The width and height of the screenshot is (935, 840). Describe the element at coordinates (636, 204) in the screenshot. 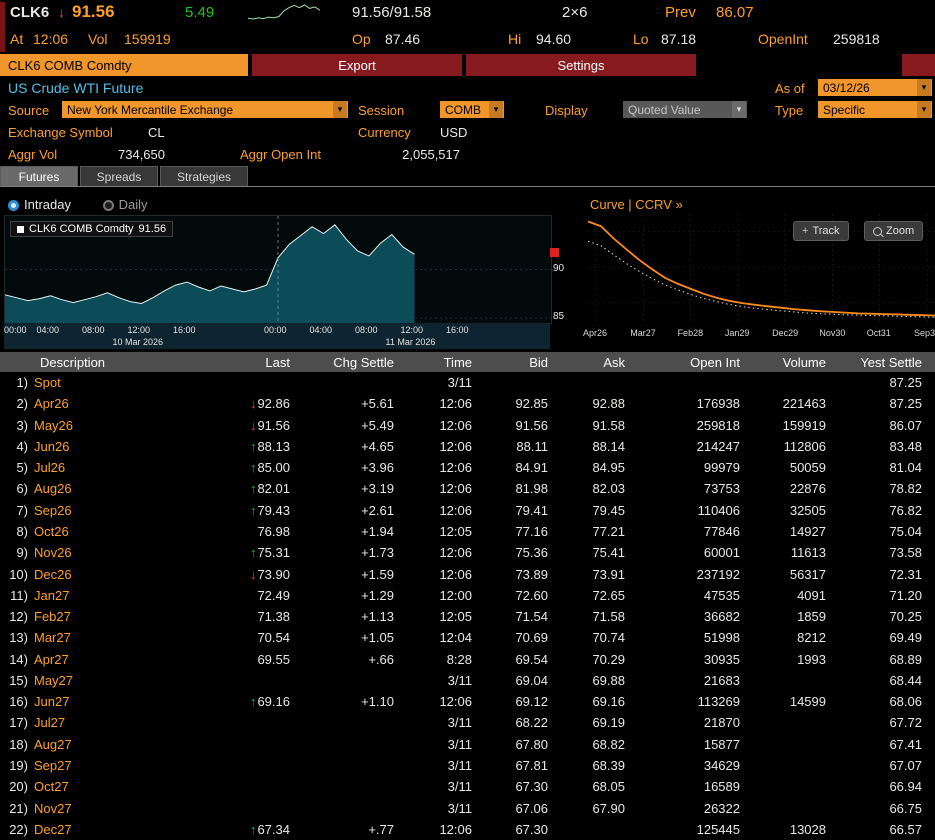

I see `curve-panel-title: Curve | CCRV »` at that location.